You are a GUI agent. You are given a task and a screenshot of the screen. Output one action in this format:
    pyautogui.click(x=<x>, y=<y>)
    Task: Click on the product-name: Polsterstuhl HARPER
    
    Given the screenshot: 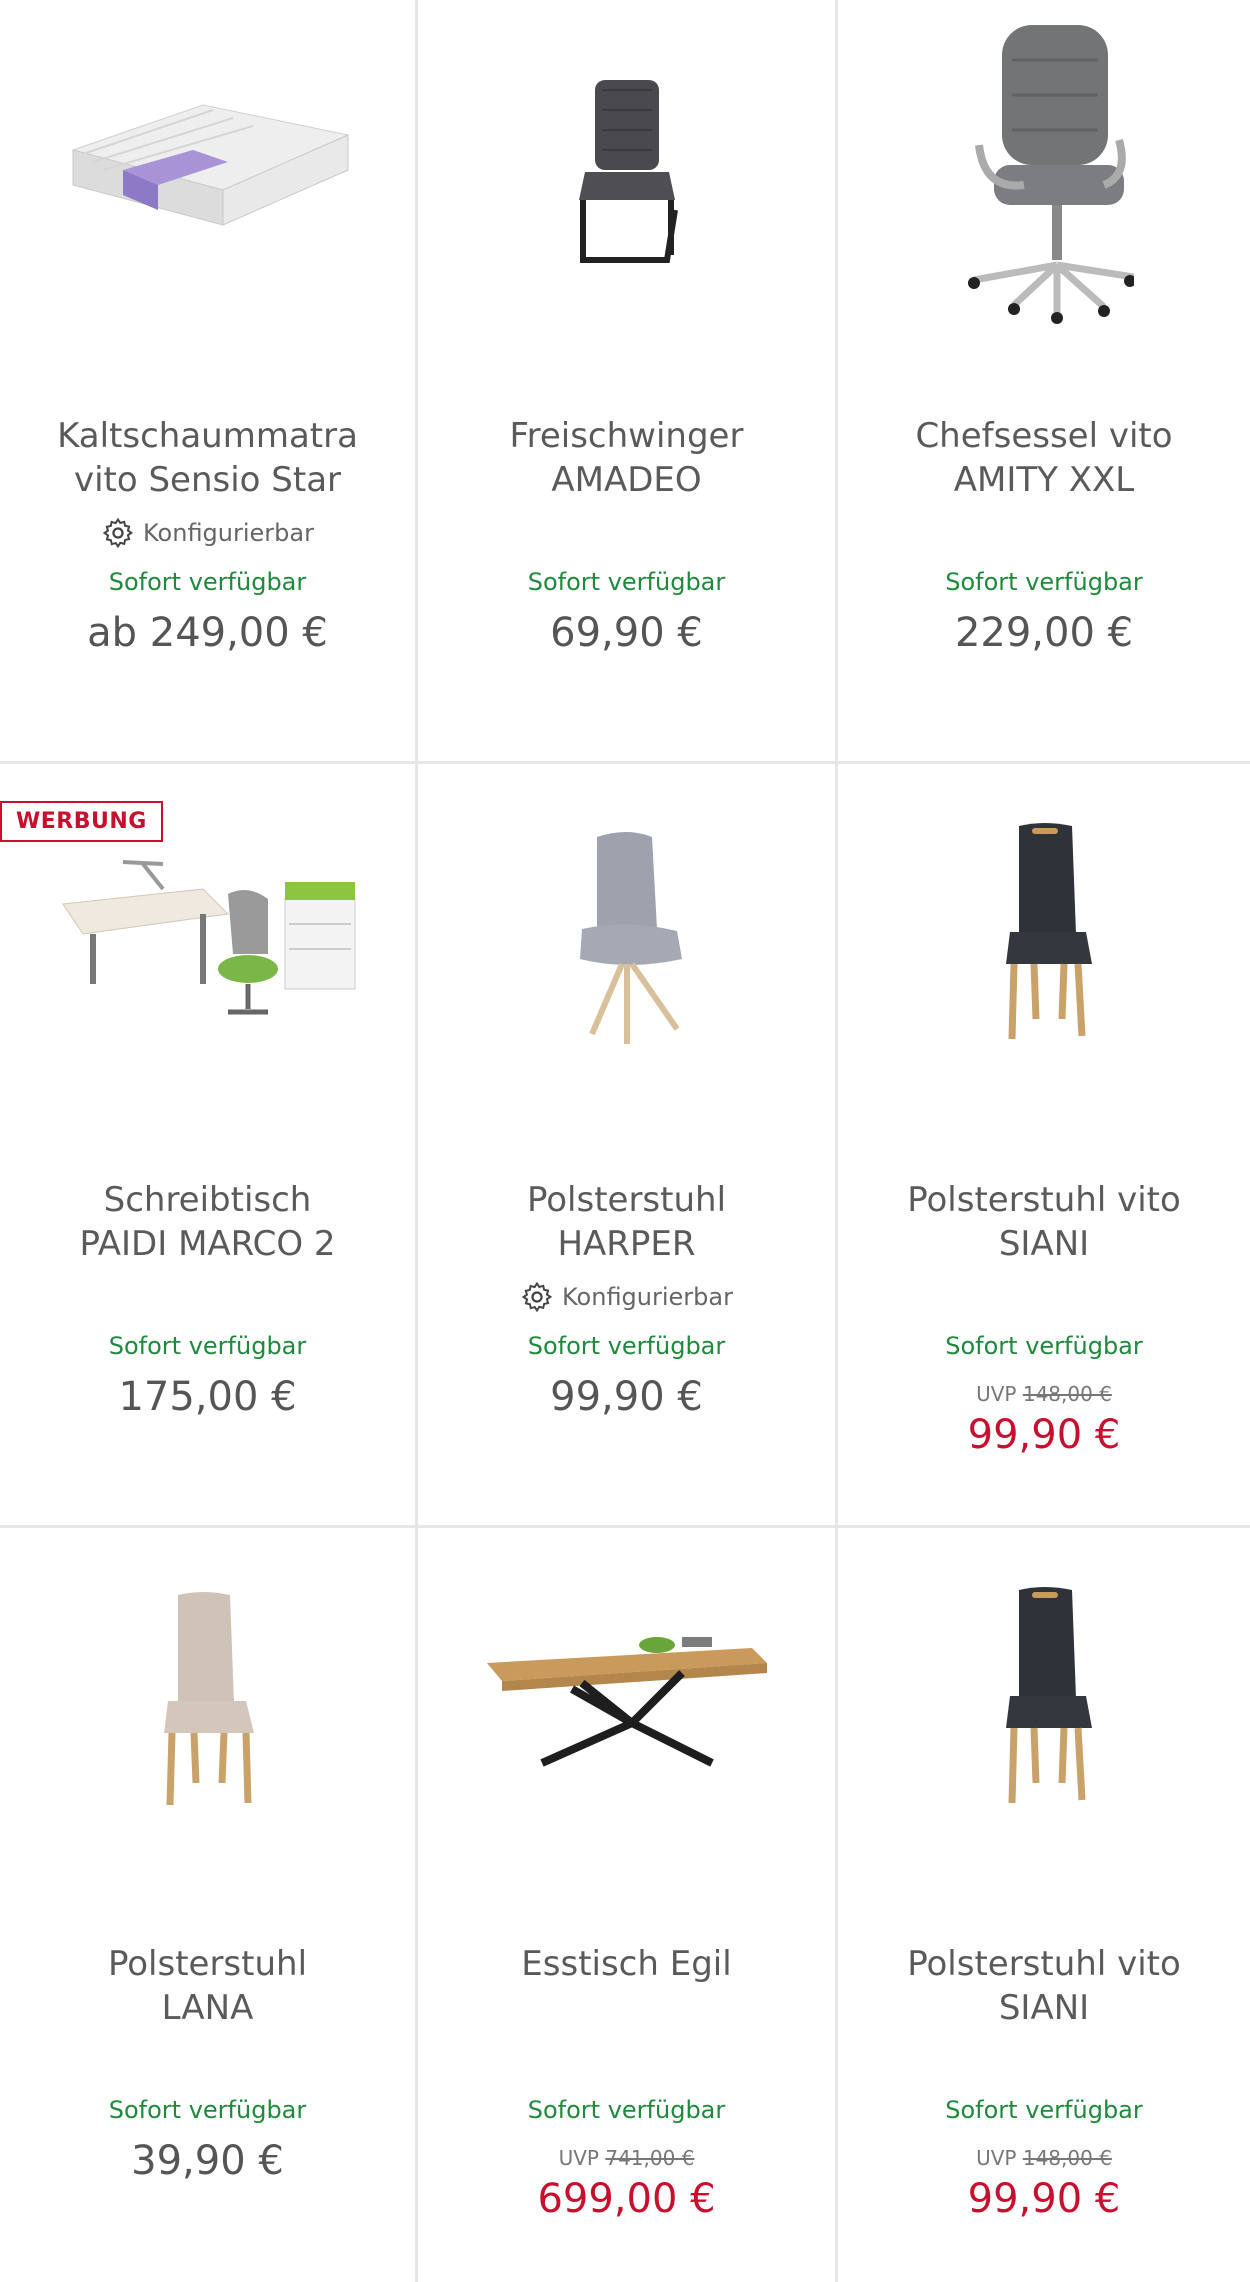 What is the action you would take?
    pyautogui.click(x=626, y=1222)
    